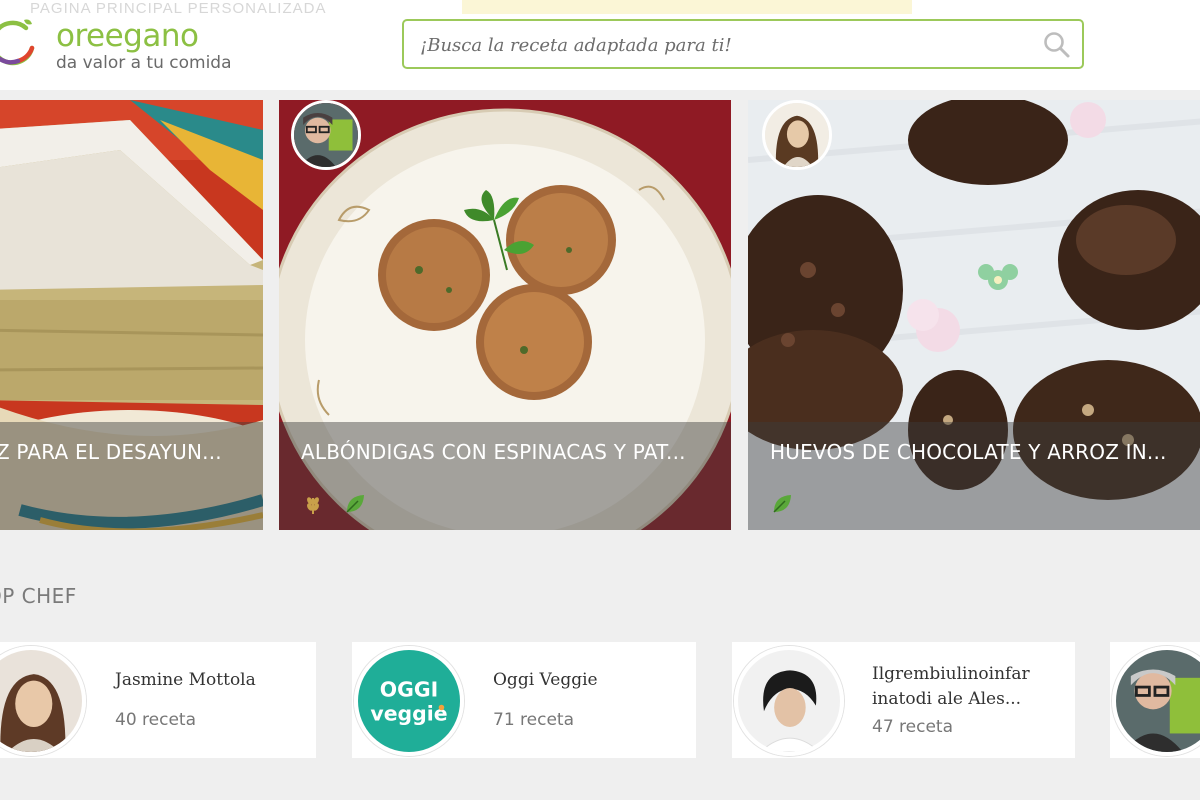 The image size is (1200, 800). I want to click on logo-name: oreegano, so click(127, 36).